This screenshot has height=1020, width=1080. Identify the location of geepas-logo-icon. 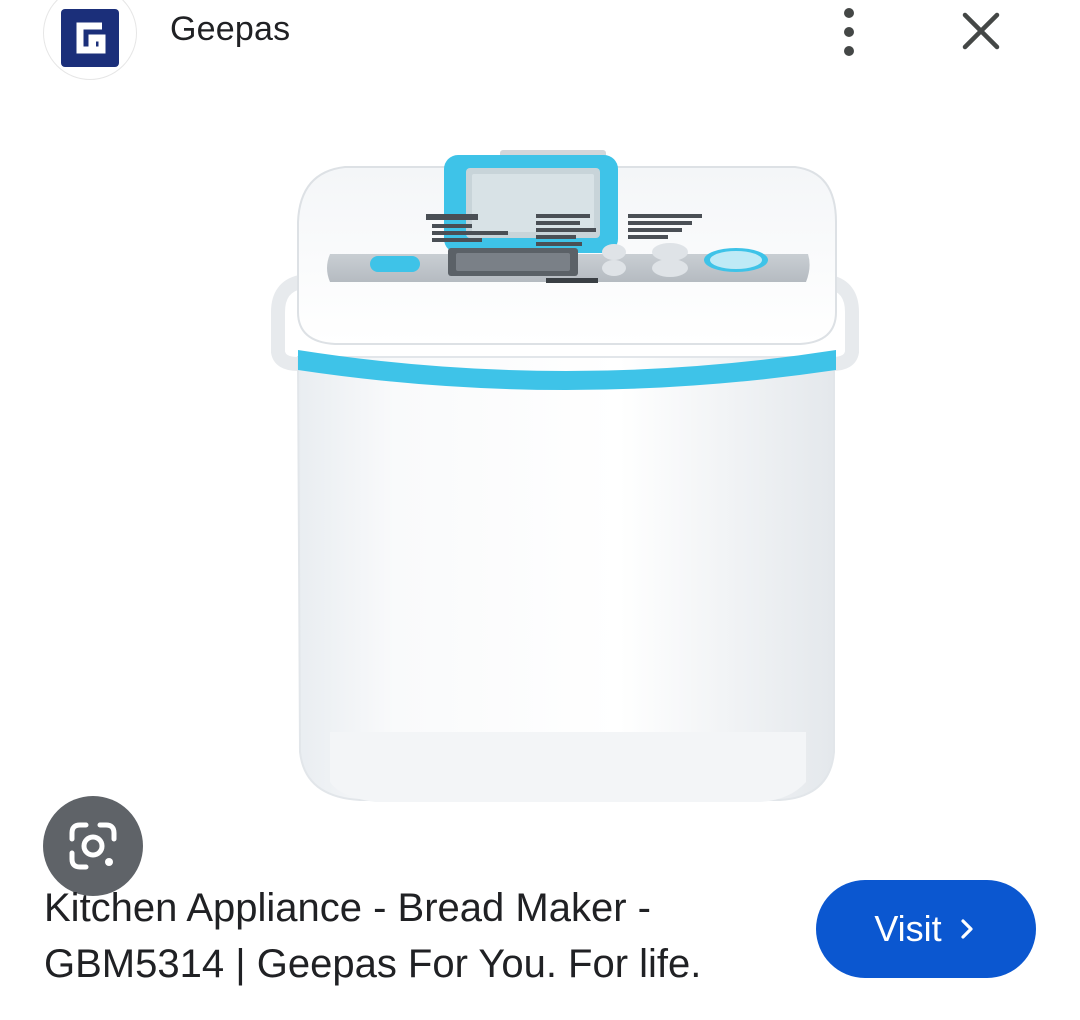
(90, 38).